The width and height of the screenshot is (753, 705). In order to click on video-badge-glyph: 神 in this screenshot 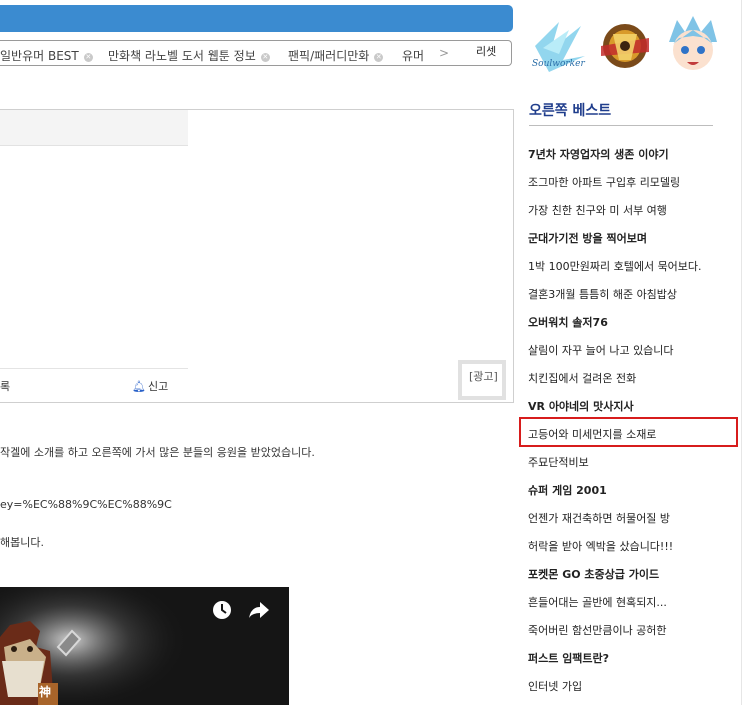, I will do `click(45, 692)`.